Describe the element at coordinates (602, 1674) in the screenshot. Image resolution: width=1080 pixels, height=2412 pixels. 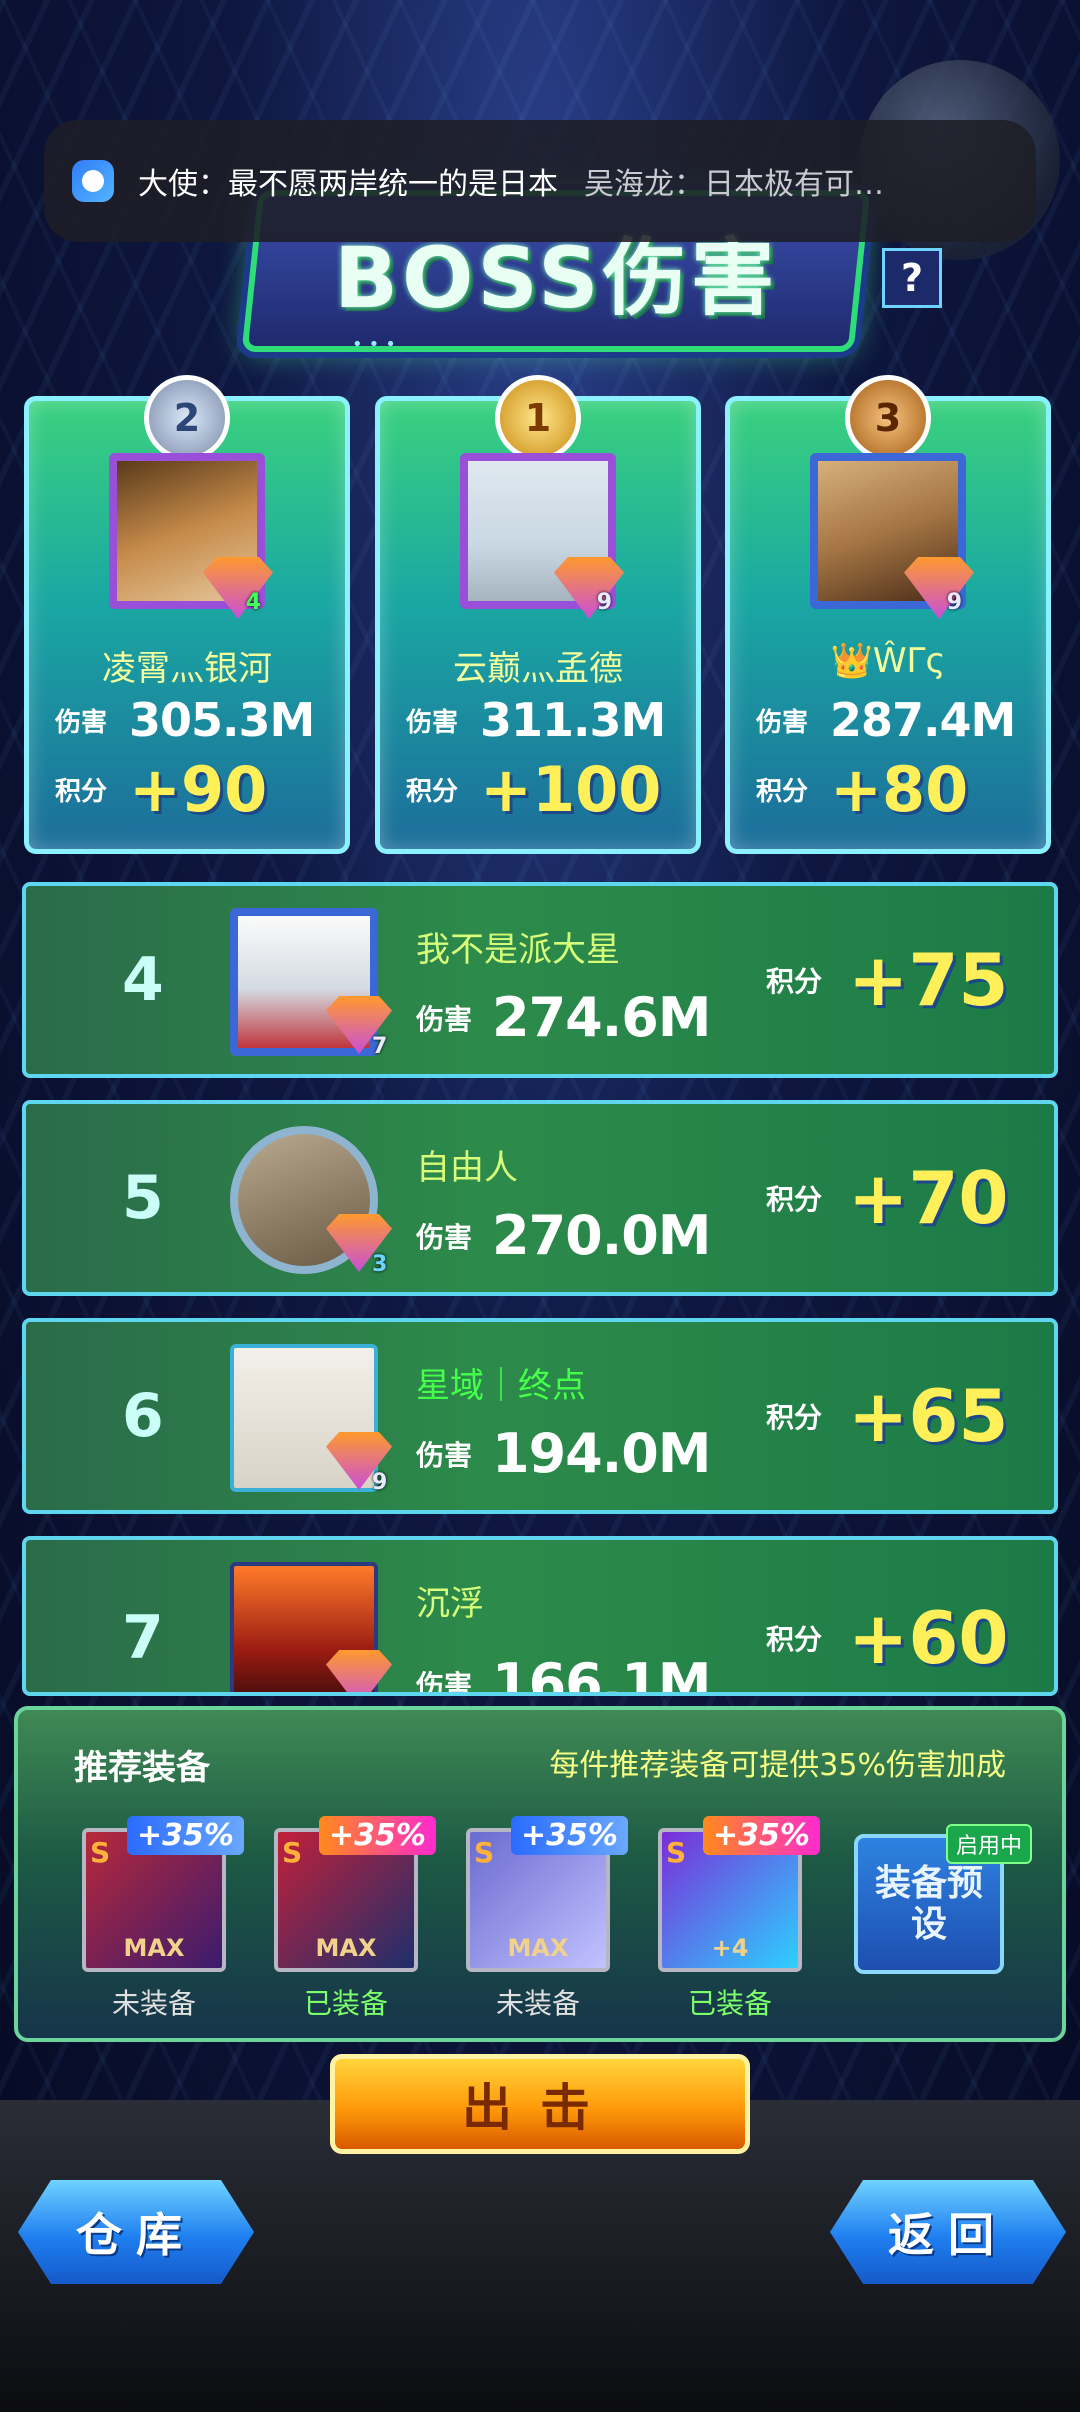
I see `damage-value: 166.1M` at that location.